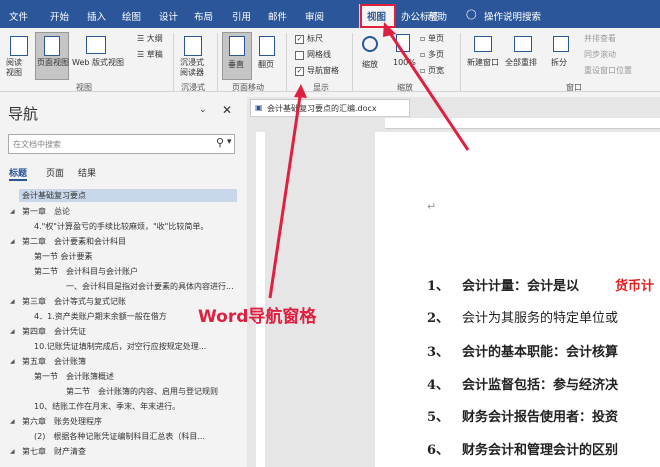 The height and width of the screenshot is (467, 660). I want to click on arrow-head-nav-pane, so click(300, 91).